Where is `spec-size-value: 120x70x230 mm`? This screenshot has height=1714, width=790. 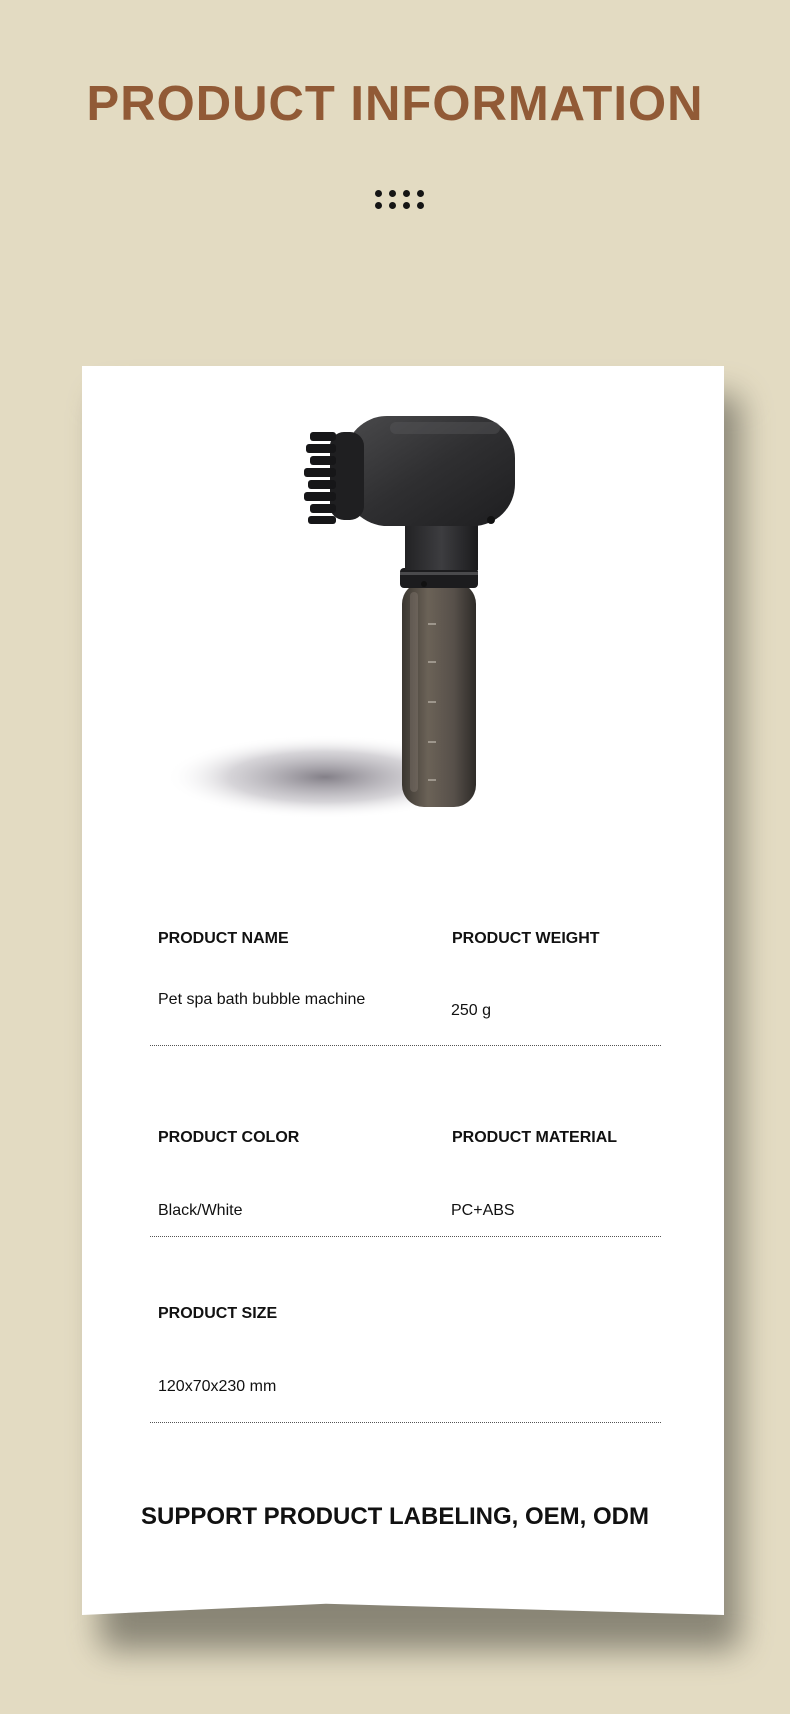
spec-size-value: 120x70x230 mm is located at coordinates (217, 1386).